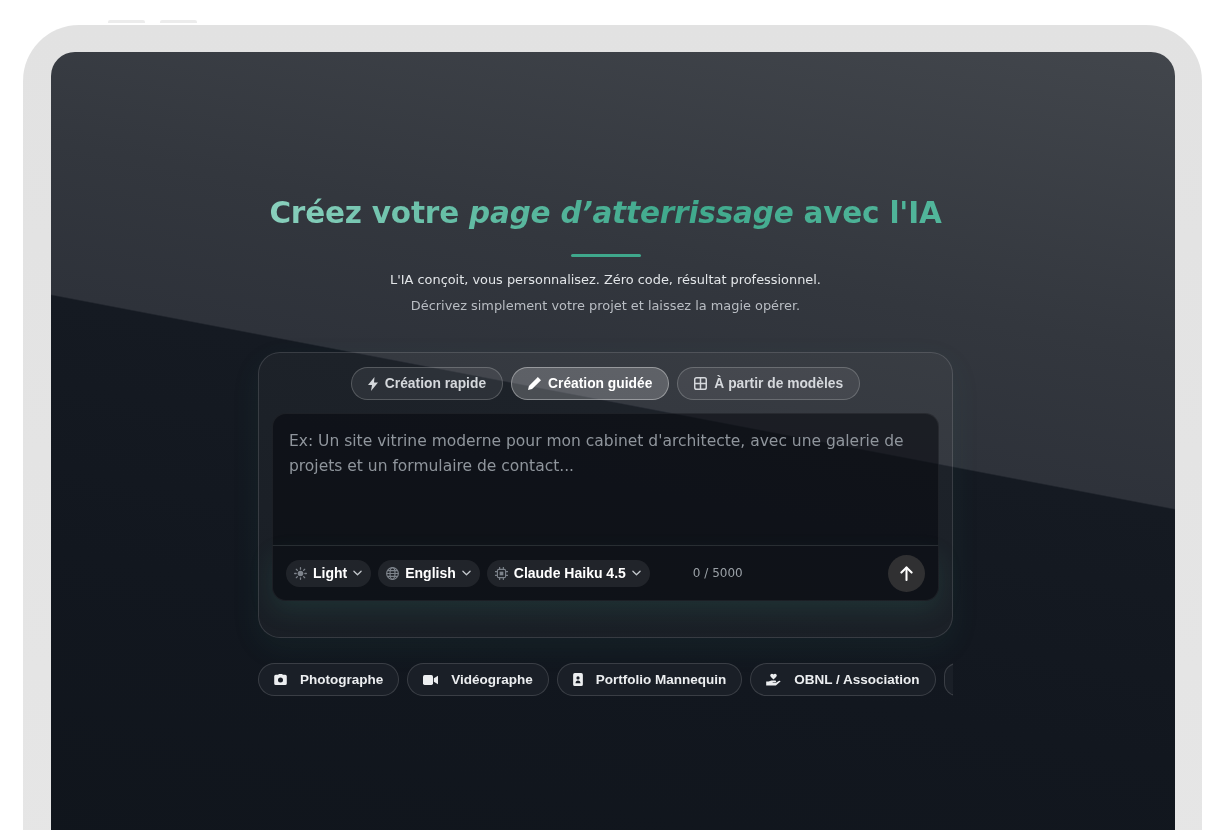 This screenshot has width=1224, height=830. I want to click on arrow-up-icon, so click(906, 573).